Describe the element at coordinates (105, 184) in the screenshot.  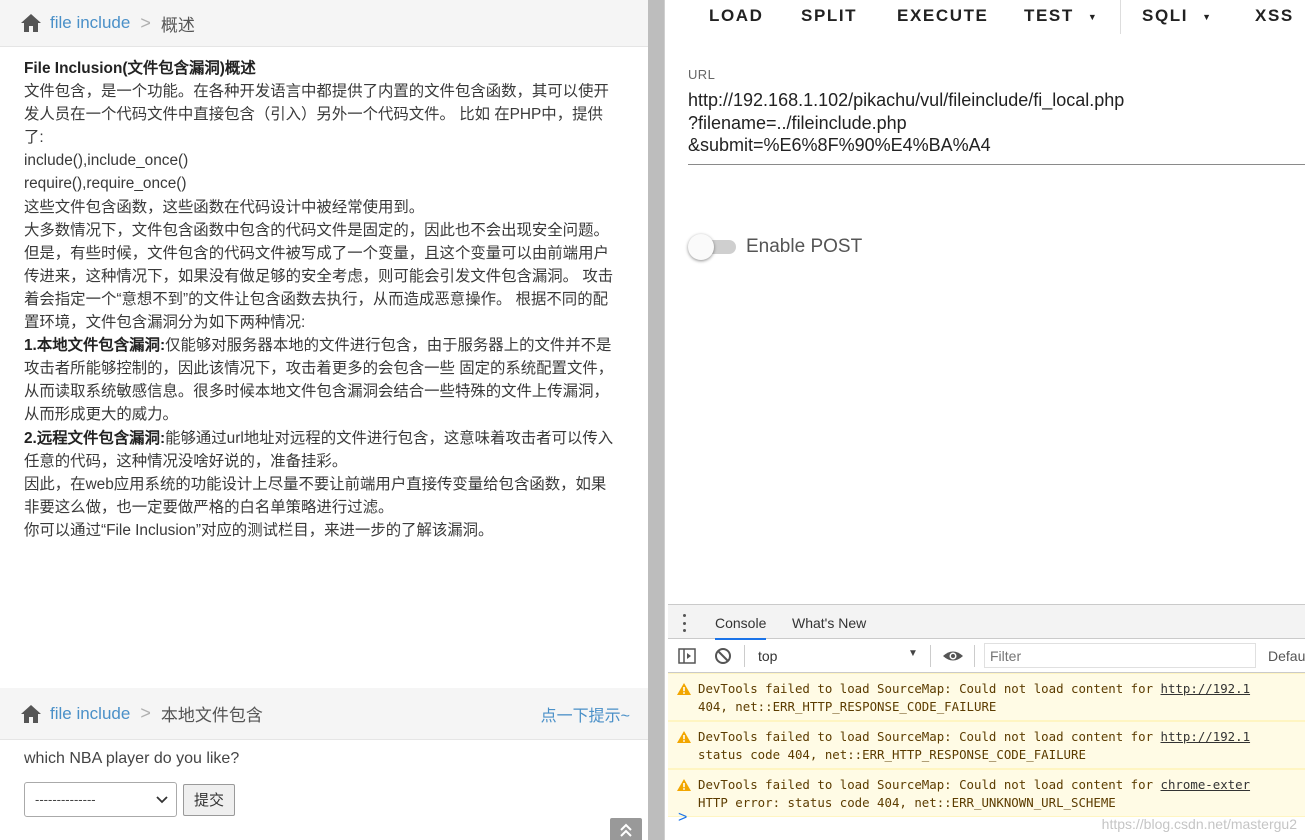
I see `article-code-line: require(),require_once()` at that location.